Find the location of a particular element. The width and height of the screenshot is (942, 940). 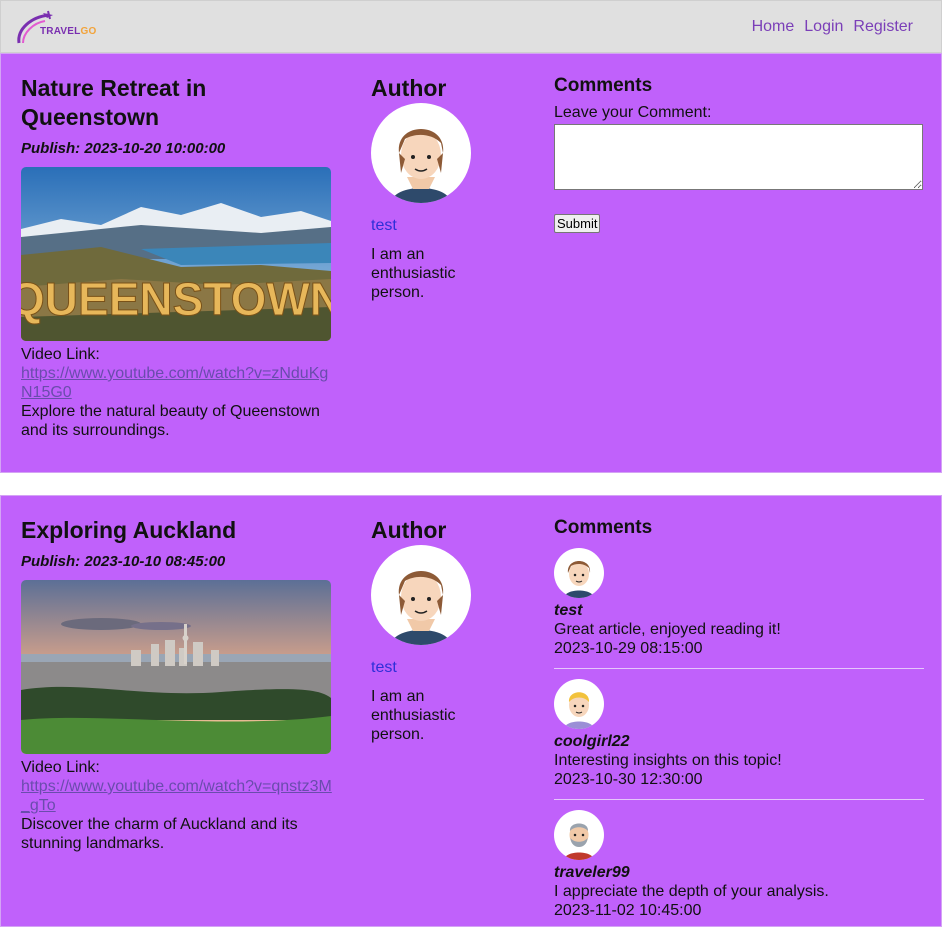

publish-date: Publish: 2023-10-10 08:45:00 is located at coordinates (123, 561).